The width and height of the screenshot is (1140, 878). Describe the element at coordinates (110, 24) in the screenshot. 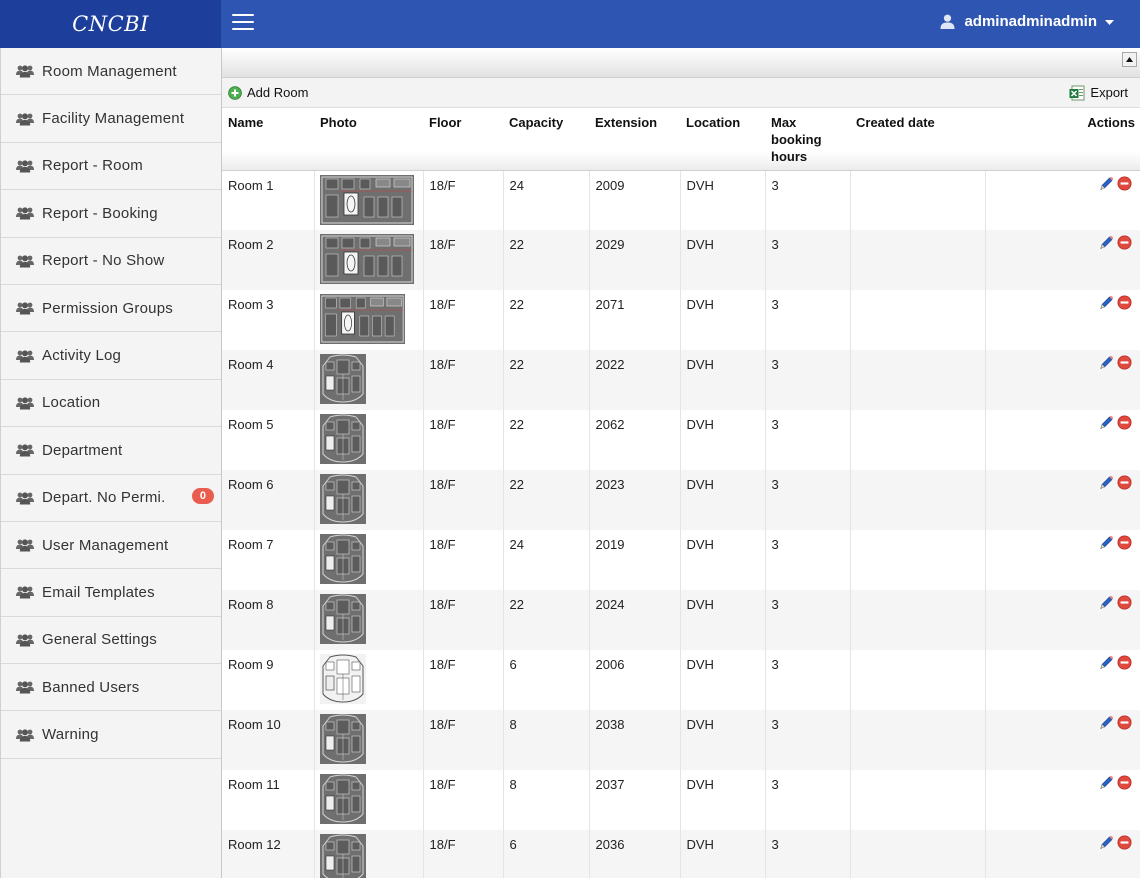

I see `brand-logo: CNCBI` at that location.